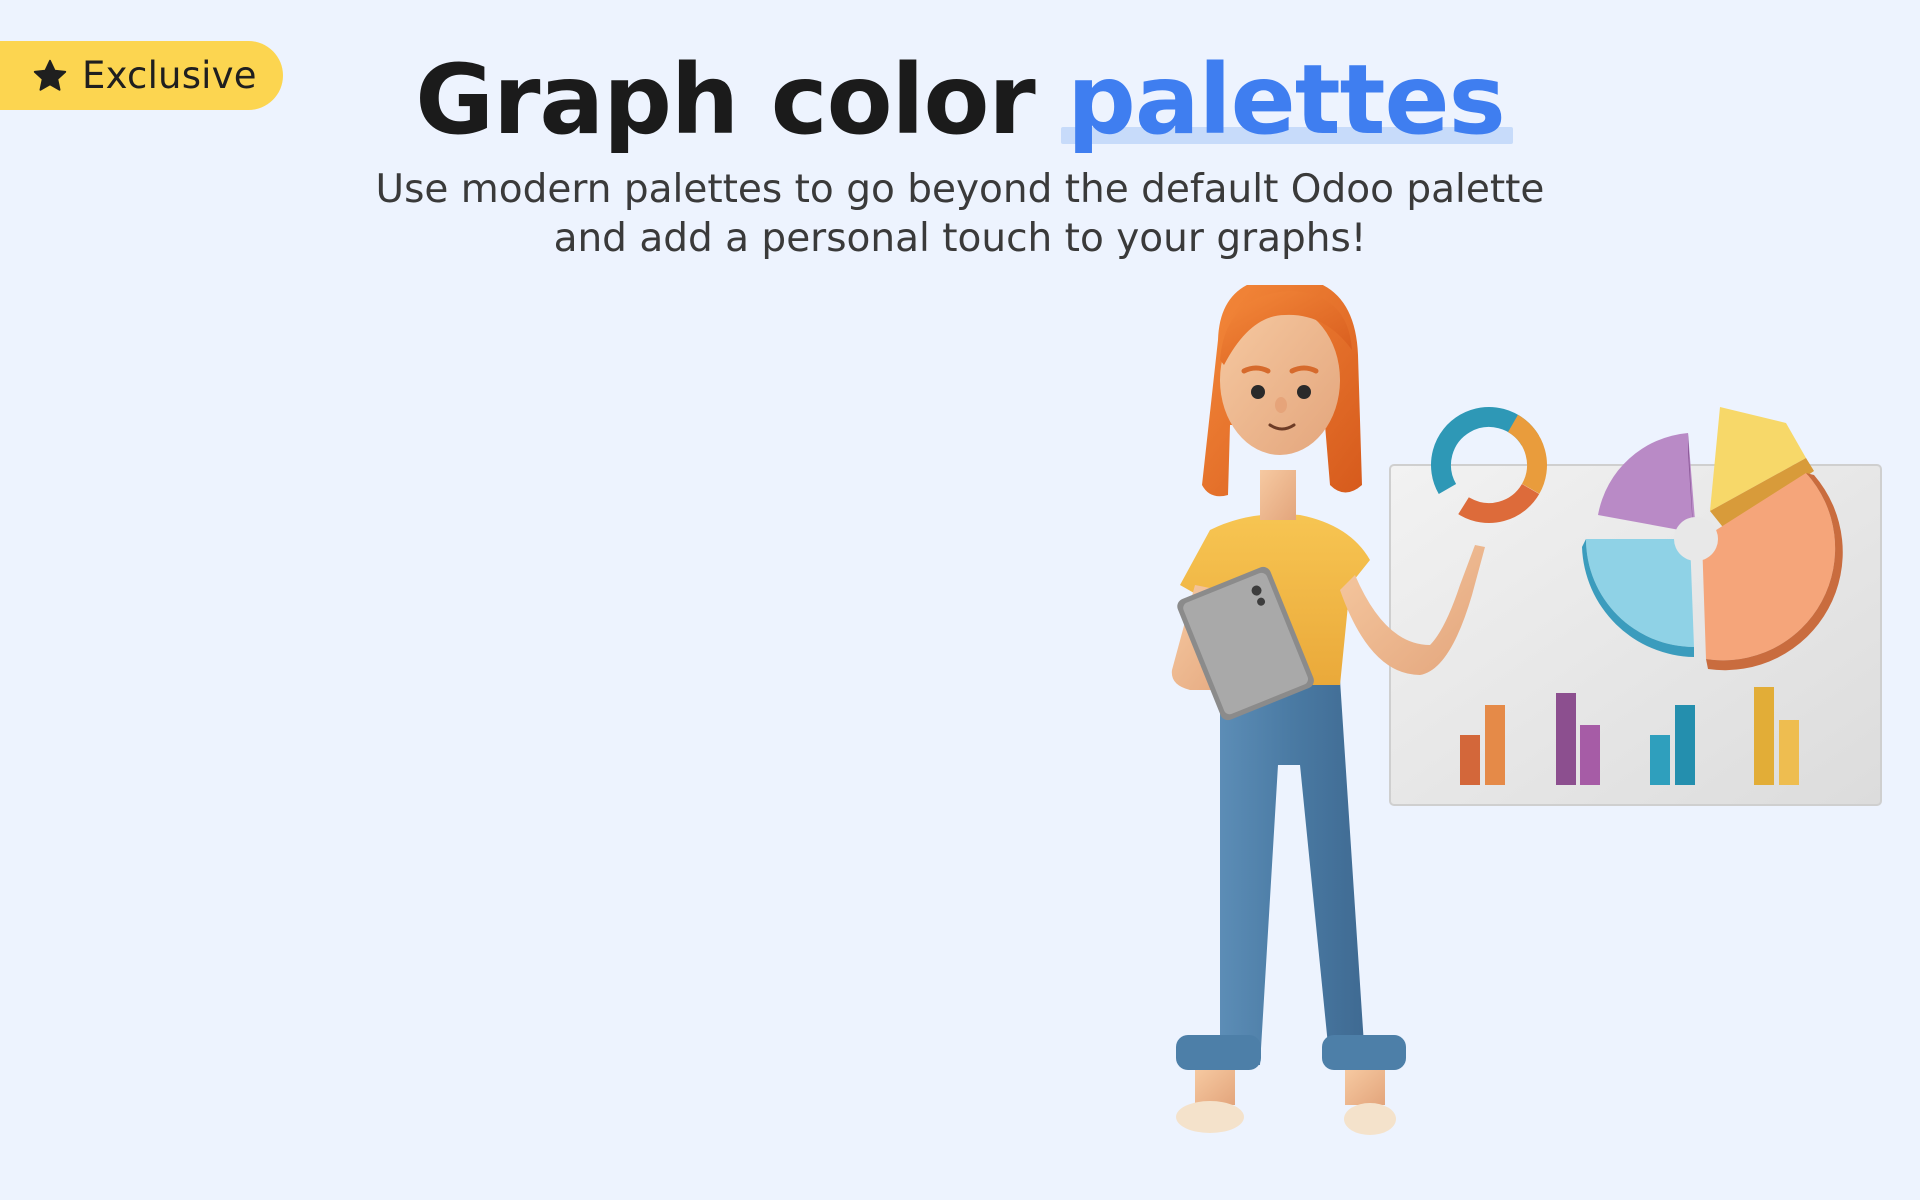  Describe the element at coordinates (741, 100) in the screenshot. I see `title-main: Graph color` at that location.